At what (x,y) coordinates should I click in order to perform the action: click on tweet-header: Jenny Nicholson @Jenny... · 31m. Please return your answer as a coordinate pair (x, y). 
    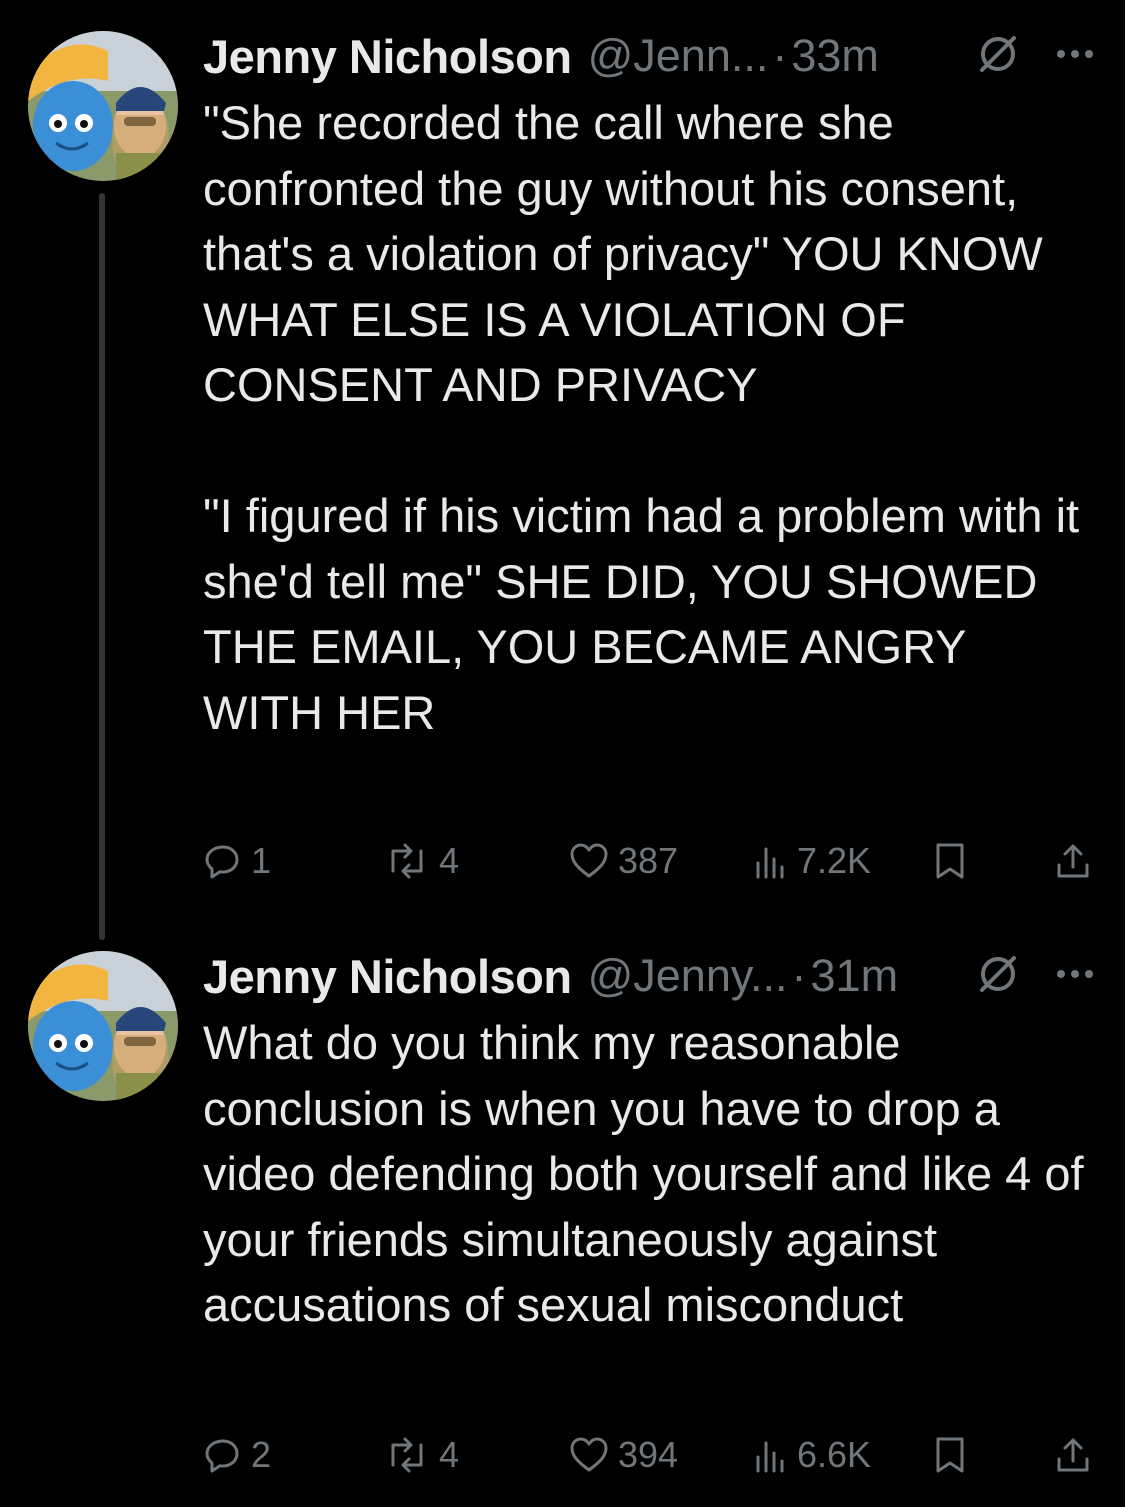
    Looking at the image, I should click on (649, 976).